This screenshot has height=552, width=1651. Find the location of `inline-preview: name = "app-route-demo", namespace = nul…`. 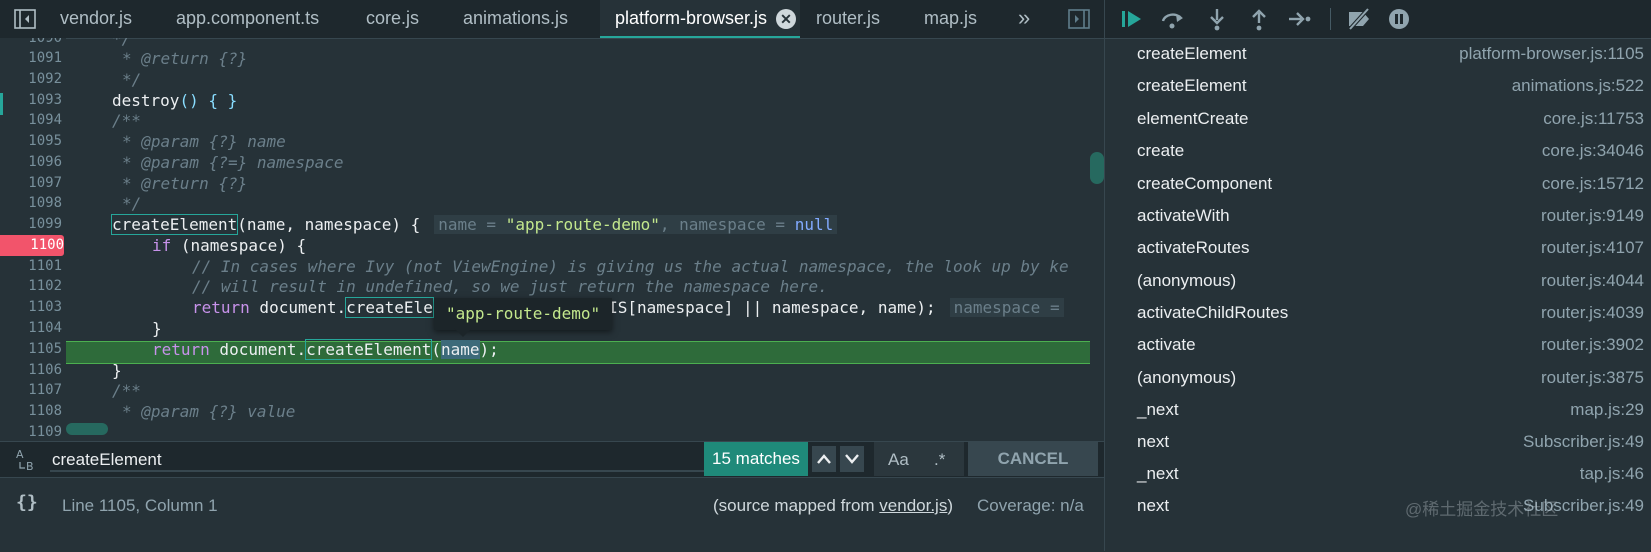

inline-preview: name = "app-route-demo", namespace = nul… is located at coordinates (636, 224).